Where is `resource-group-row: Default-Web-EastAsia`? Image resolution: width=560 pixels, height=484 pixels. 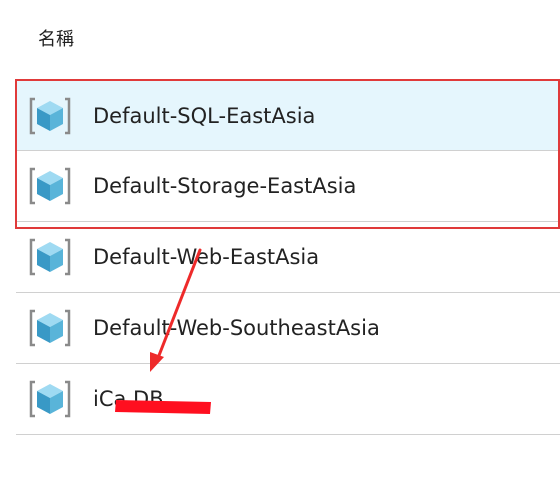
resource-group-row: Default-Web-EastAsia is located at coordinates (288, 257).